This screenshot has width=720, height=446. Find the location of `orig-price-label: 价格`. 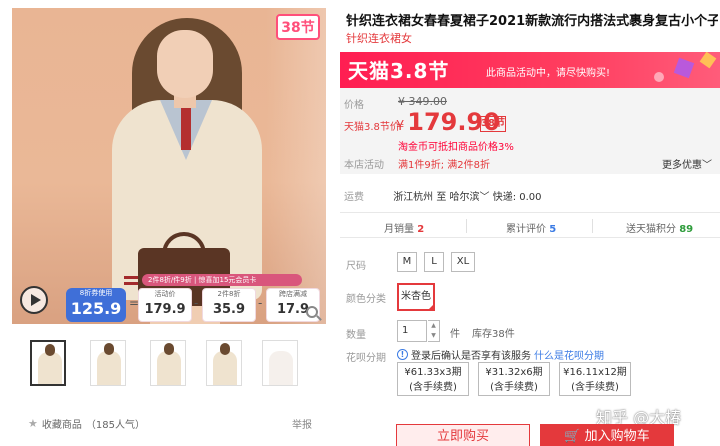

orig-price-label: 价格 is located at coordinates (354, 105).